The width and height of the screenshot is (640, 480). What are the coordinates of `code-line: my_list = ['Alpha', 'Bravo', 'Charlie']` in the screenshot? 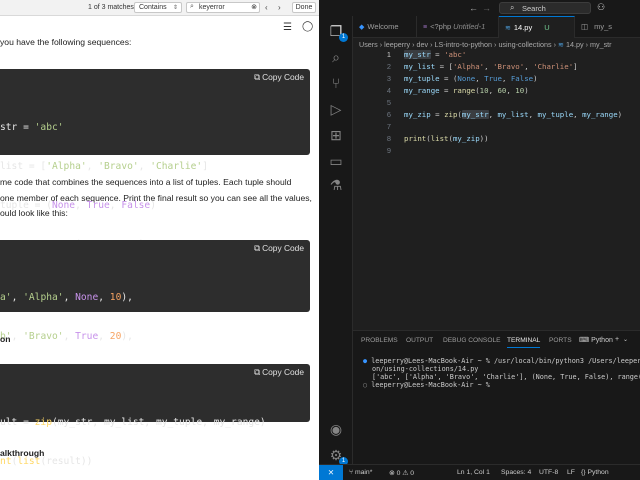 It's located at (491, 66).